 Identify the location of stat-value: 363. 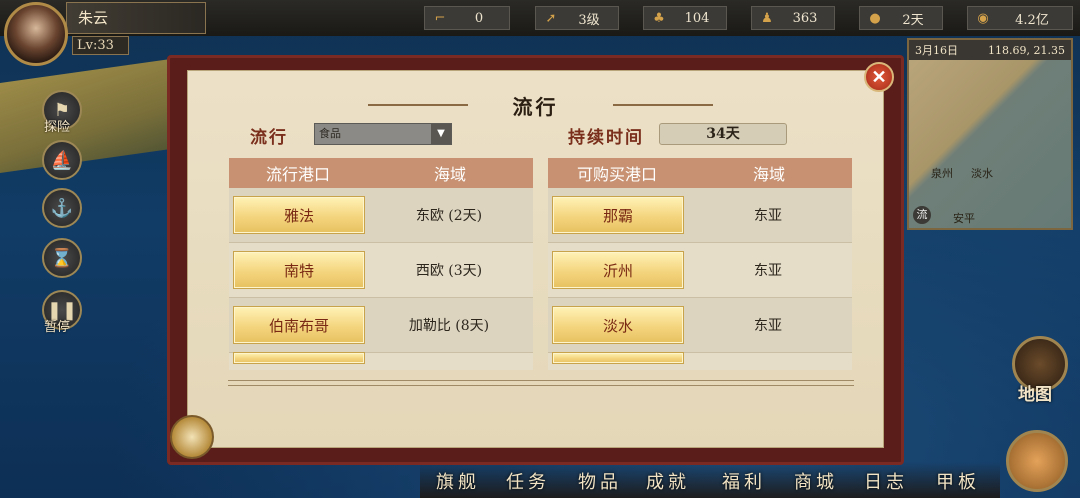
(805, 18).